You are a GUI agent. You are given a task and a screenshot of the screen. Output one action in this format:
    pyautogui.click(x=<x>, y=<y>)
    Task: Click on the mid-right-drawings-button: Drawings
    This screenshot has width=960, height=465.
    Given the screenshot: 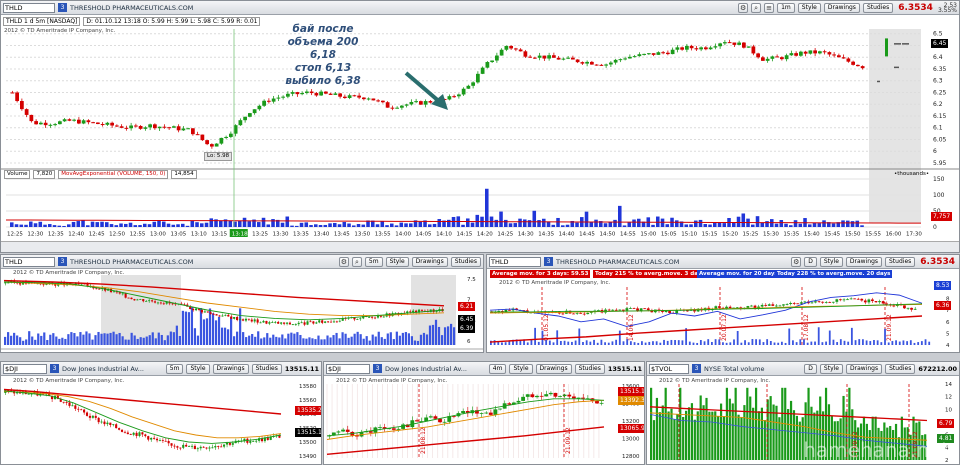 What is the action you would take?
    pyautogui.click(x=863, y=261)
    